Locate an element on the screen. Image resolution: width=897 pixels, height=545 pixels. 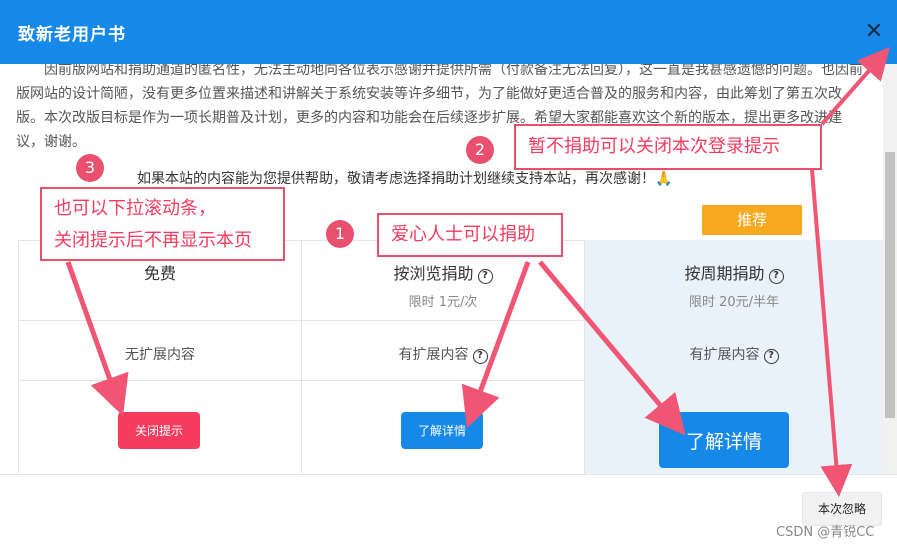
plan-period-name: 按周期捐助 is located at coordinates (724, 273).